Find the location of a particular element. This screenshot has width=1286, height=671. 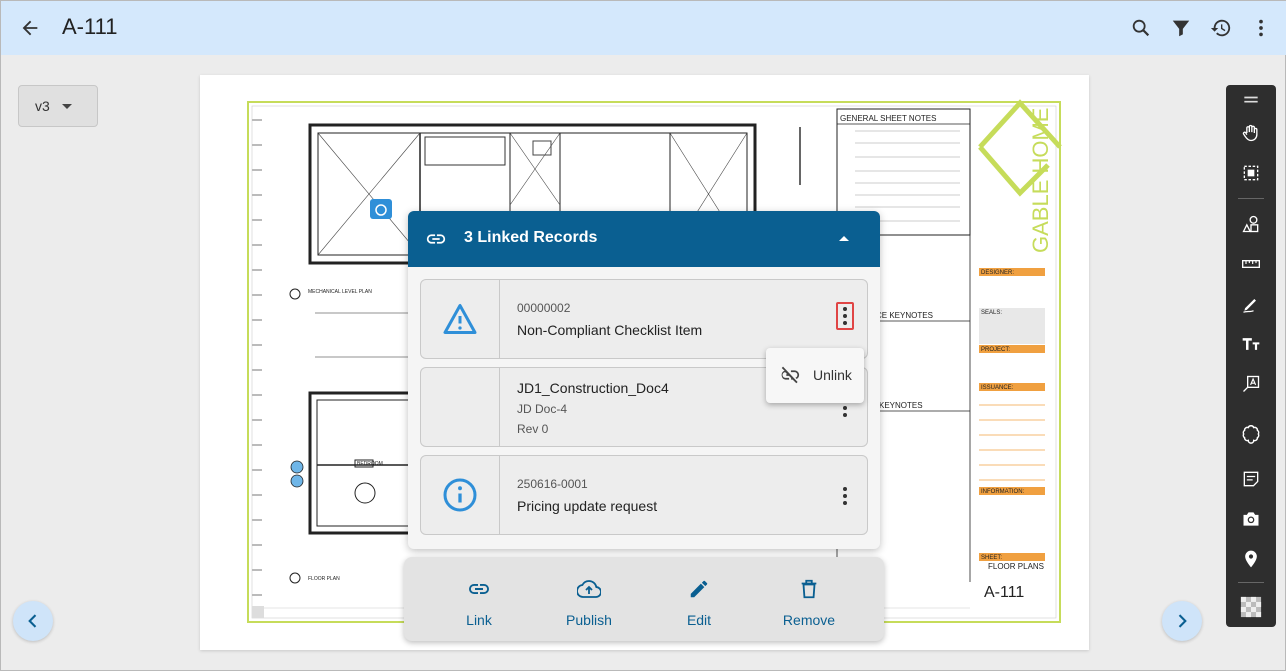

info-icon is located at coordinates (460, 495).